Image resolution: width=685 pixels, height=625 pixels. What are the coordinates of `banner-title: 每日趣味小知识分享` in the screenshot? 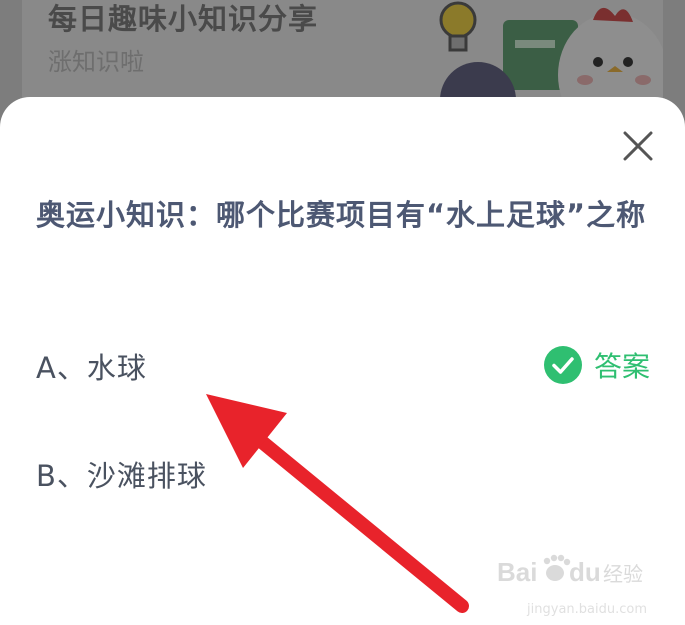 It's located at (183, 19).